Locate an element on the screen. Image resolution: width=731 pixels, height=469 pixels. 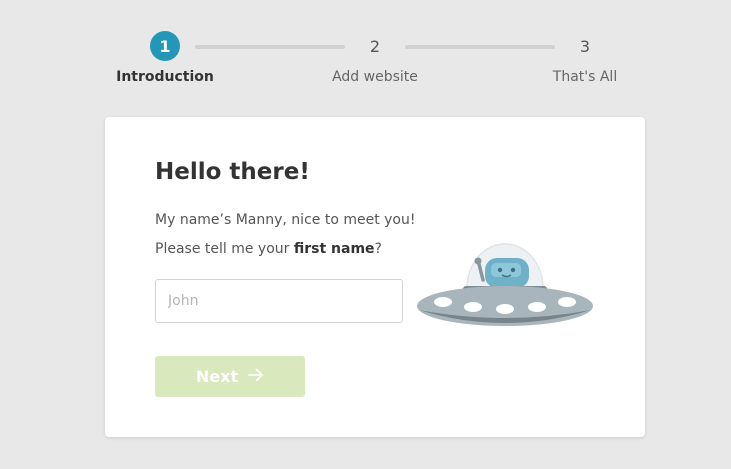
card-title: Hello there! is located at coordinates (232, 172).